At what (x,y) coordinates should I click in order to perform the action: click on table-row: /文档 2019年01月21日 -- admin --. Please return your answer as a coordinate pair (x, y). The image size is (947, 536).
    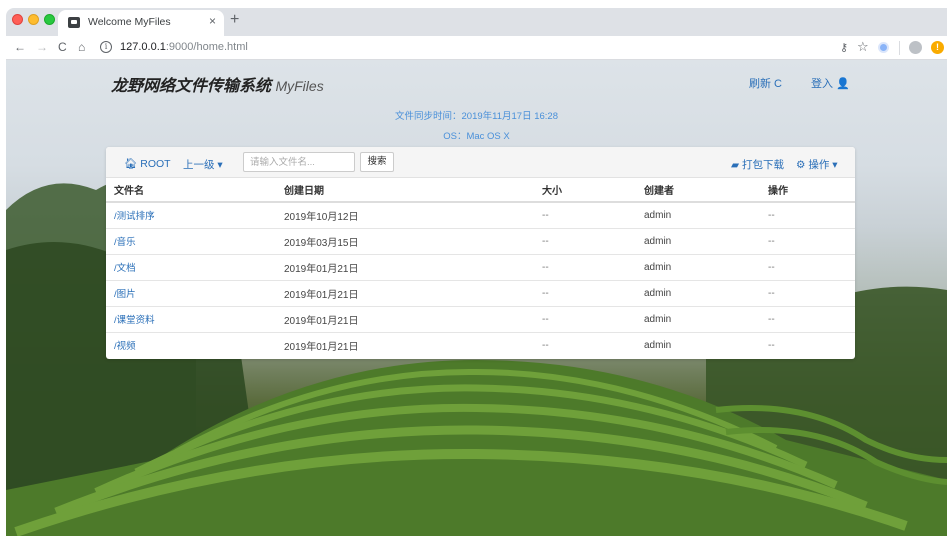
    Looking at the image, I should click on (480, 267).